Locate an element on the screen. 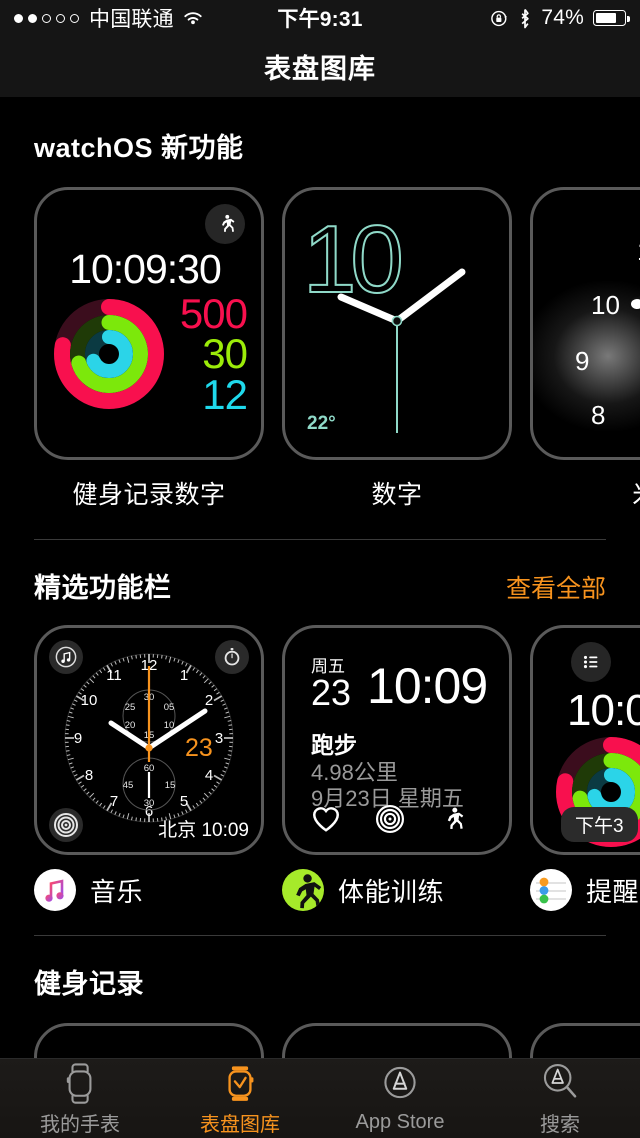 This screenshot has height=1138, width=640. face-card-numerals: 10 22° 数字 is located at coordinates (397, 349).